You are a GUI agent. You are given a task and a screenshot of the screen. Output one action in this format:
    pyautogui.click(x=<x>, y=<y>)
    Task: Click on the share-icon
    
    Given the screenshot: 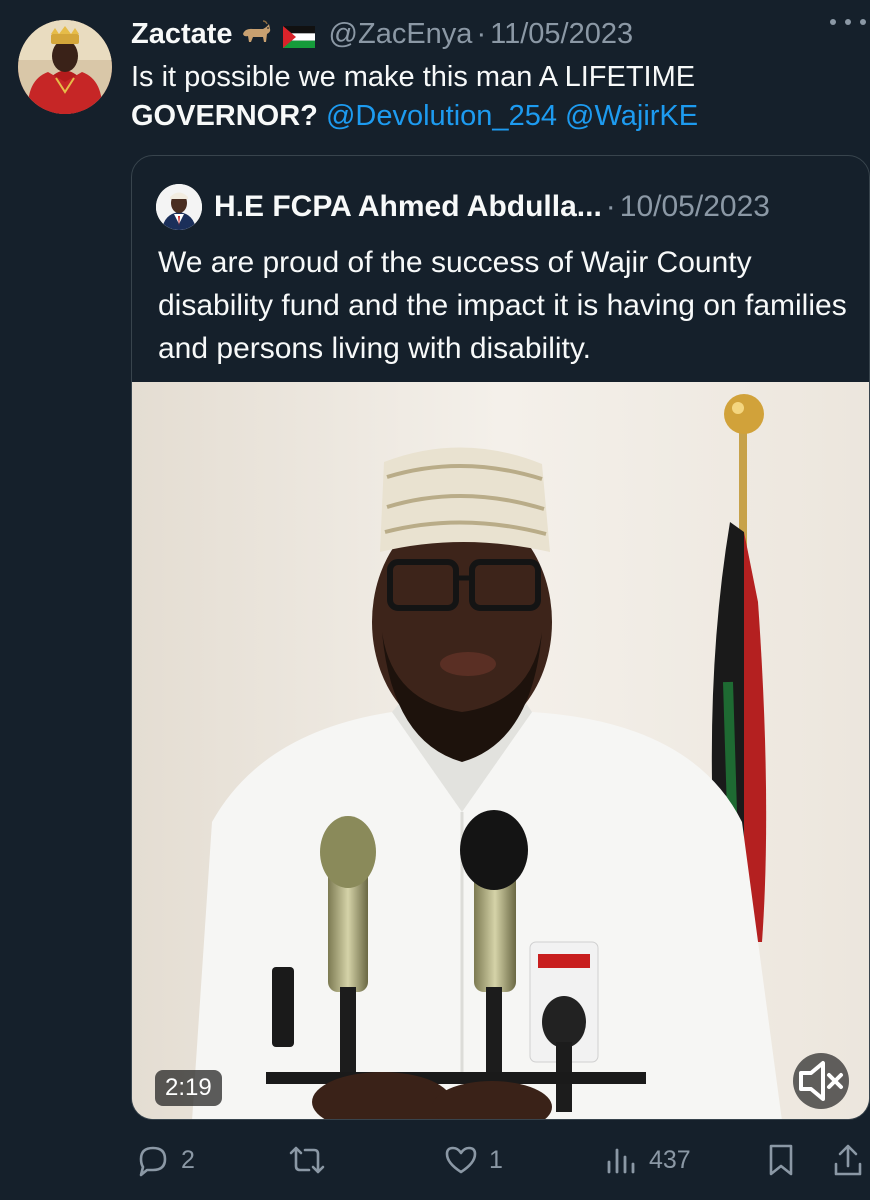 What is the action you would take?
    pyautogui.click(x=848, y=1160)
    